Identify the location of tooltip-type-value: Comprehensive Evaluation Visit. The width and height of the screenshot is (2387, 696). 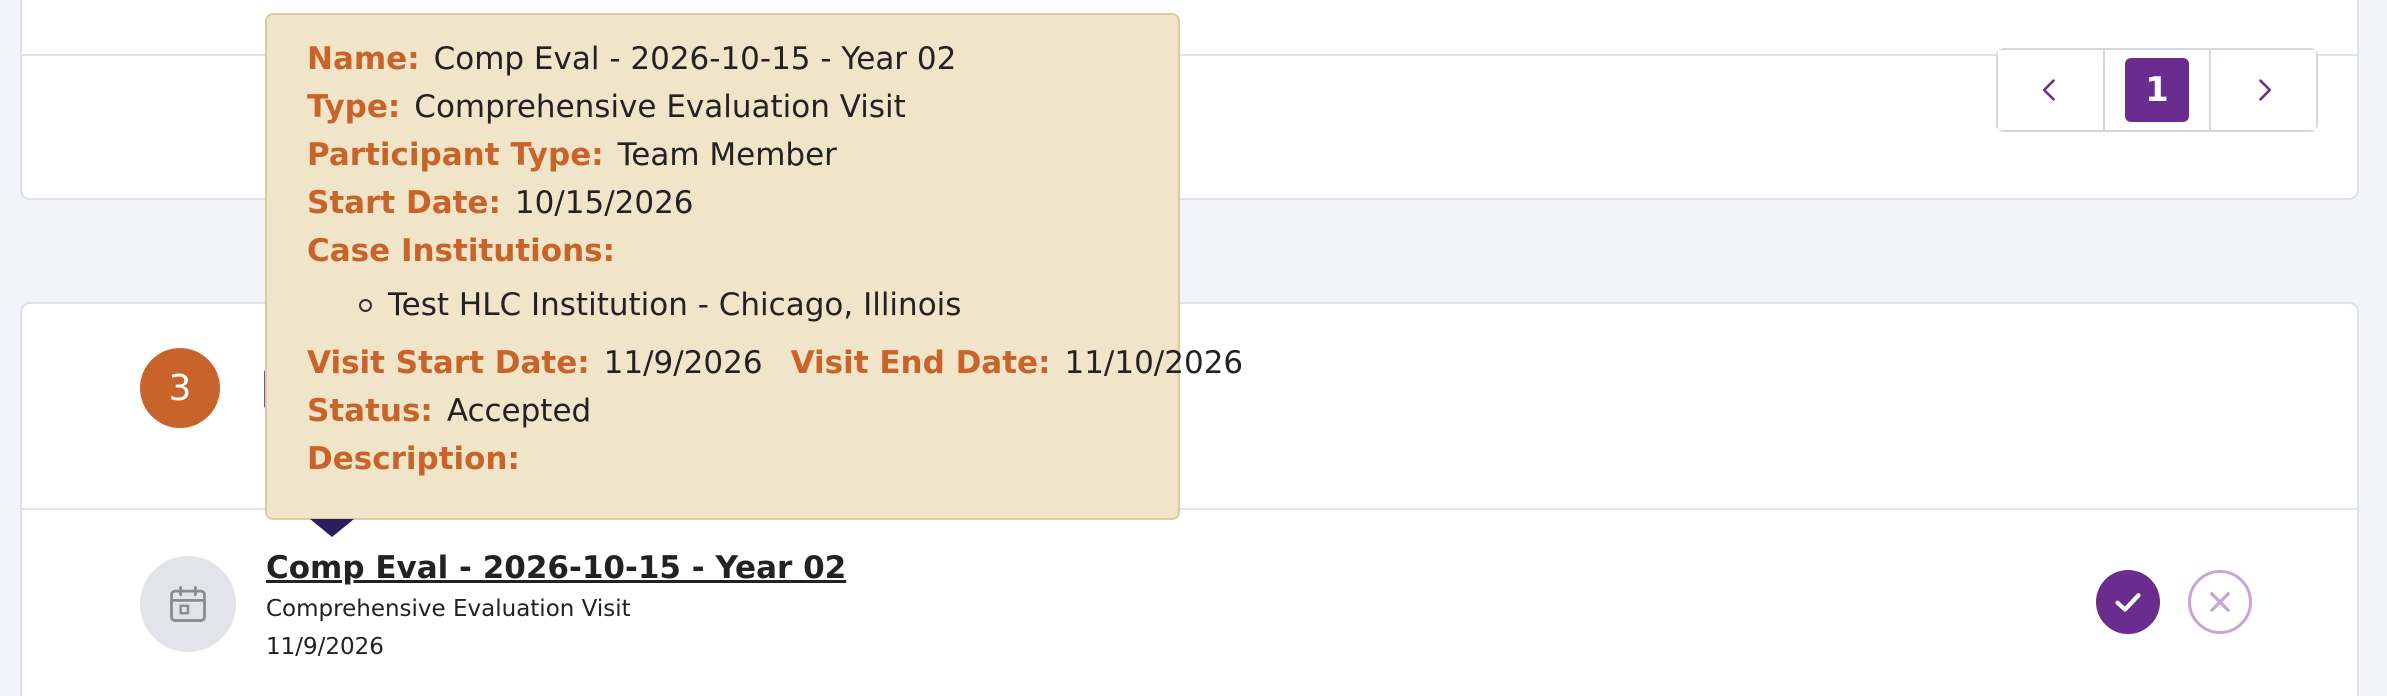
(660, 107).